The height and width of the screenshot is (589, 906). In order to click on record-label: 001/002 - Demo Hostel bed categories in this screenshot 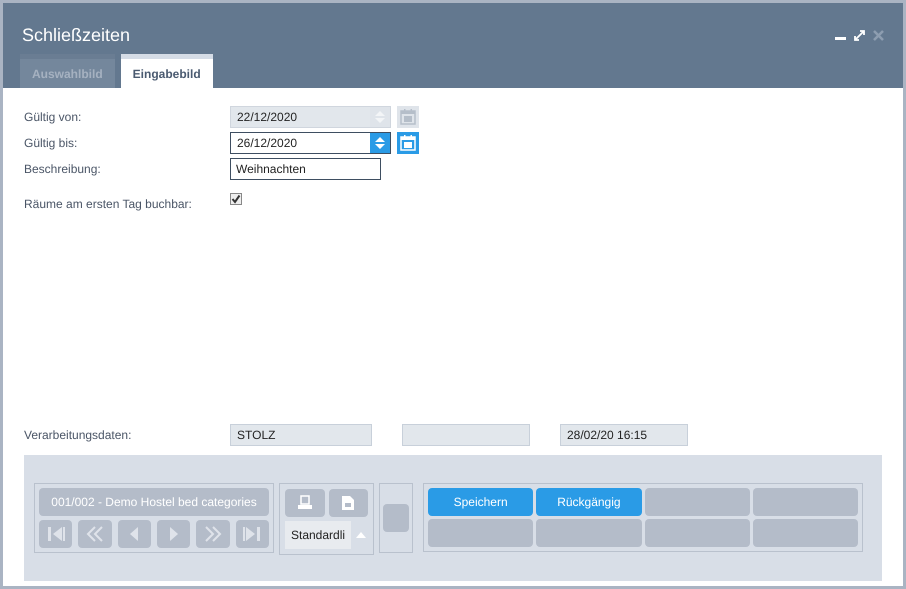, I will do `click(154, 502)`.